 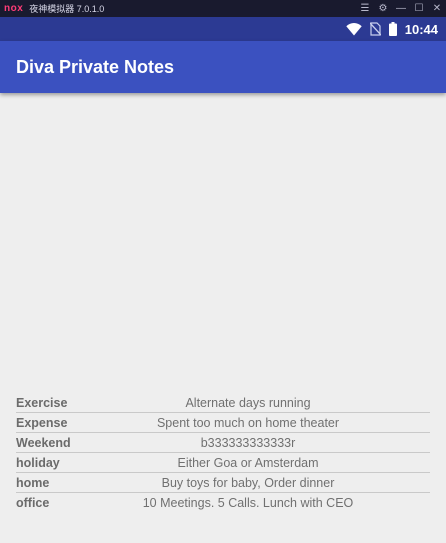 I want to click on emulator-title: 夜神模拟器 7.0.1.0, so click(x=67, y=9).